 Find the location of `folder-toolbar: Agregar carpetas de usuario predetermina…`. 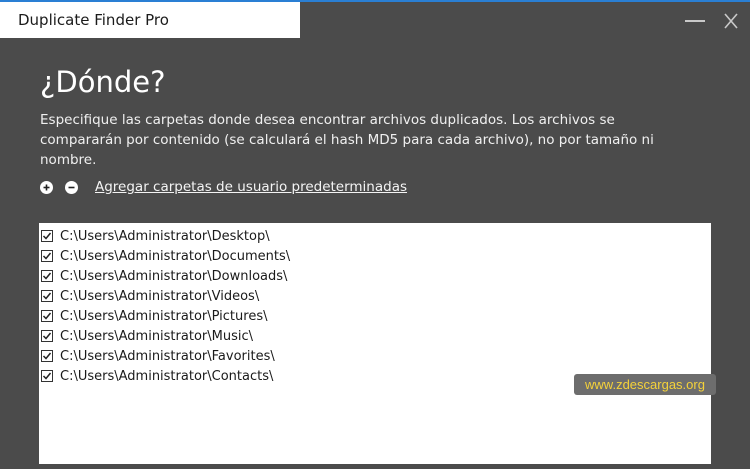

folder-toolbar: Agregar carpetas de usuario predetermina… is located at coordinates (223, 187).